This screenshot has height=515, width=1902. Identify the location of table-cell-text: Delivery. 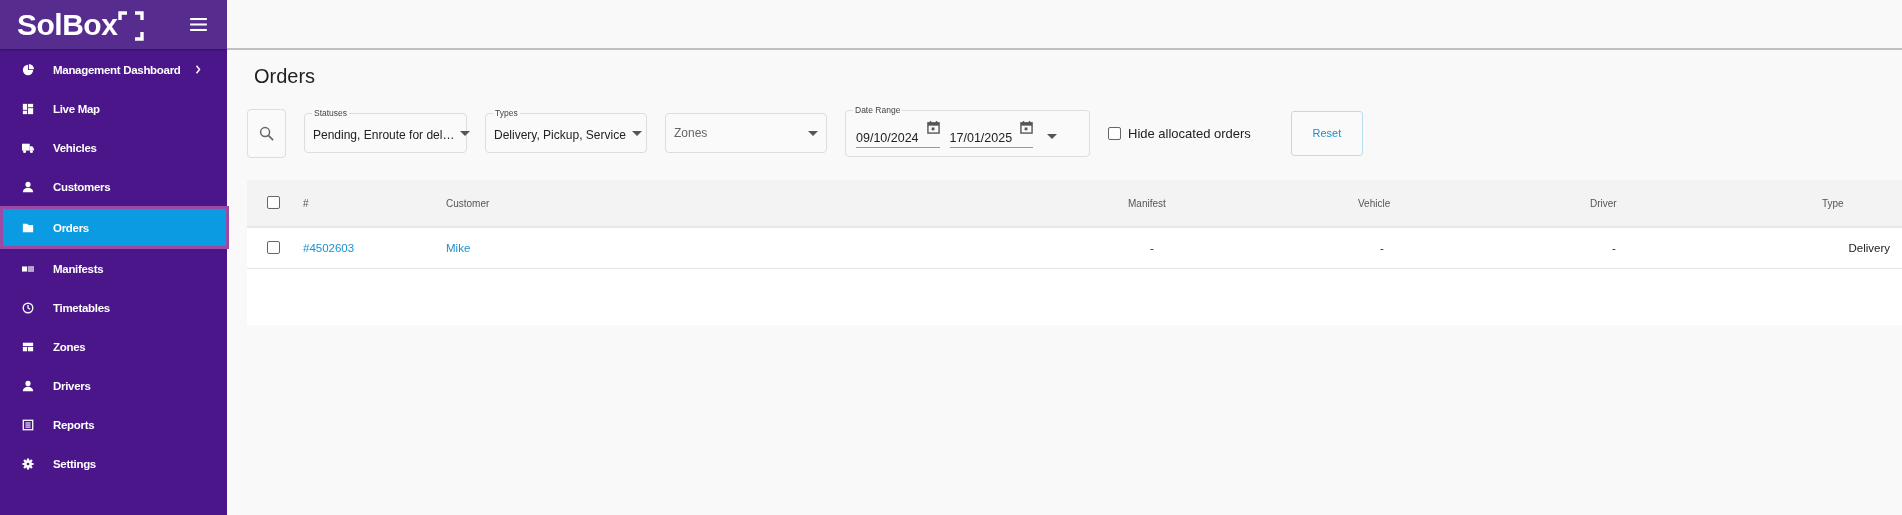
(1869, 248).